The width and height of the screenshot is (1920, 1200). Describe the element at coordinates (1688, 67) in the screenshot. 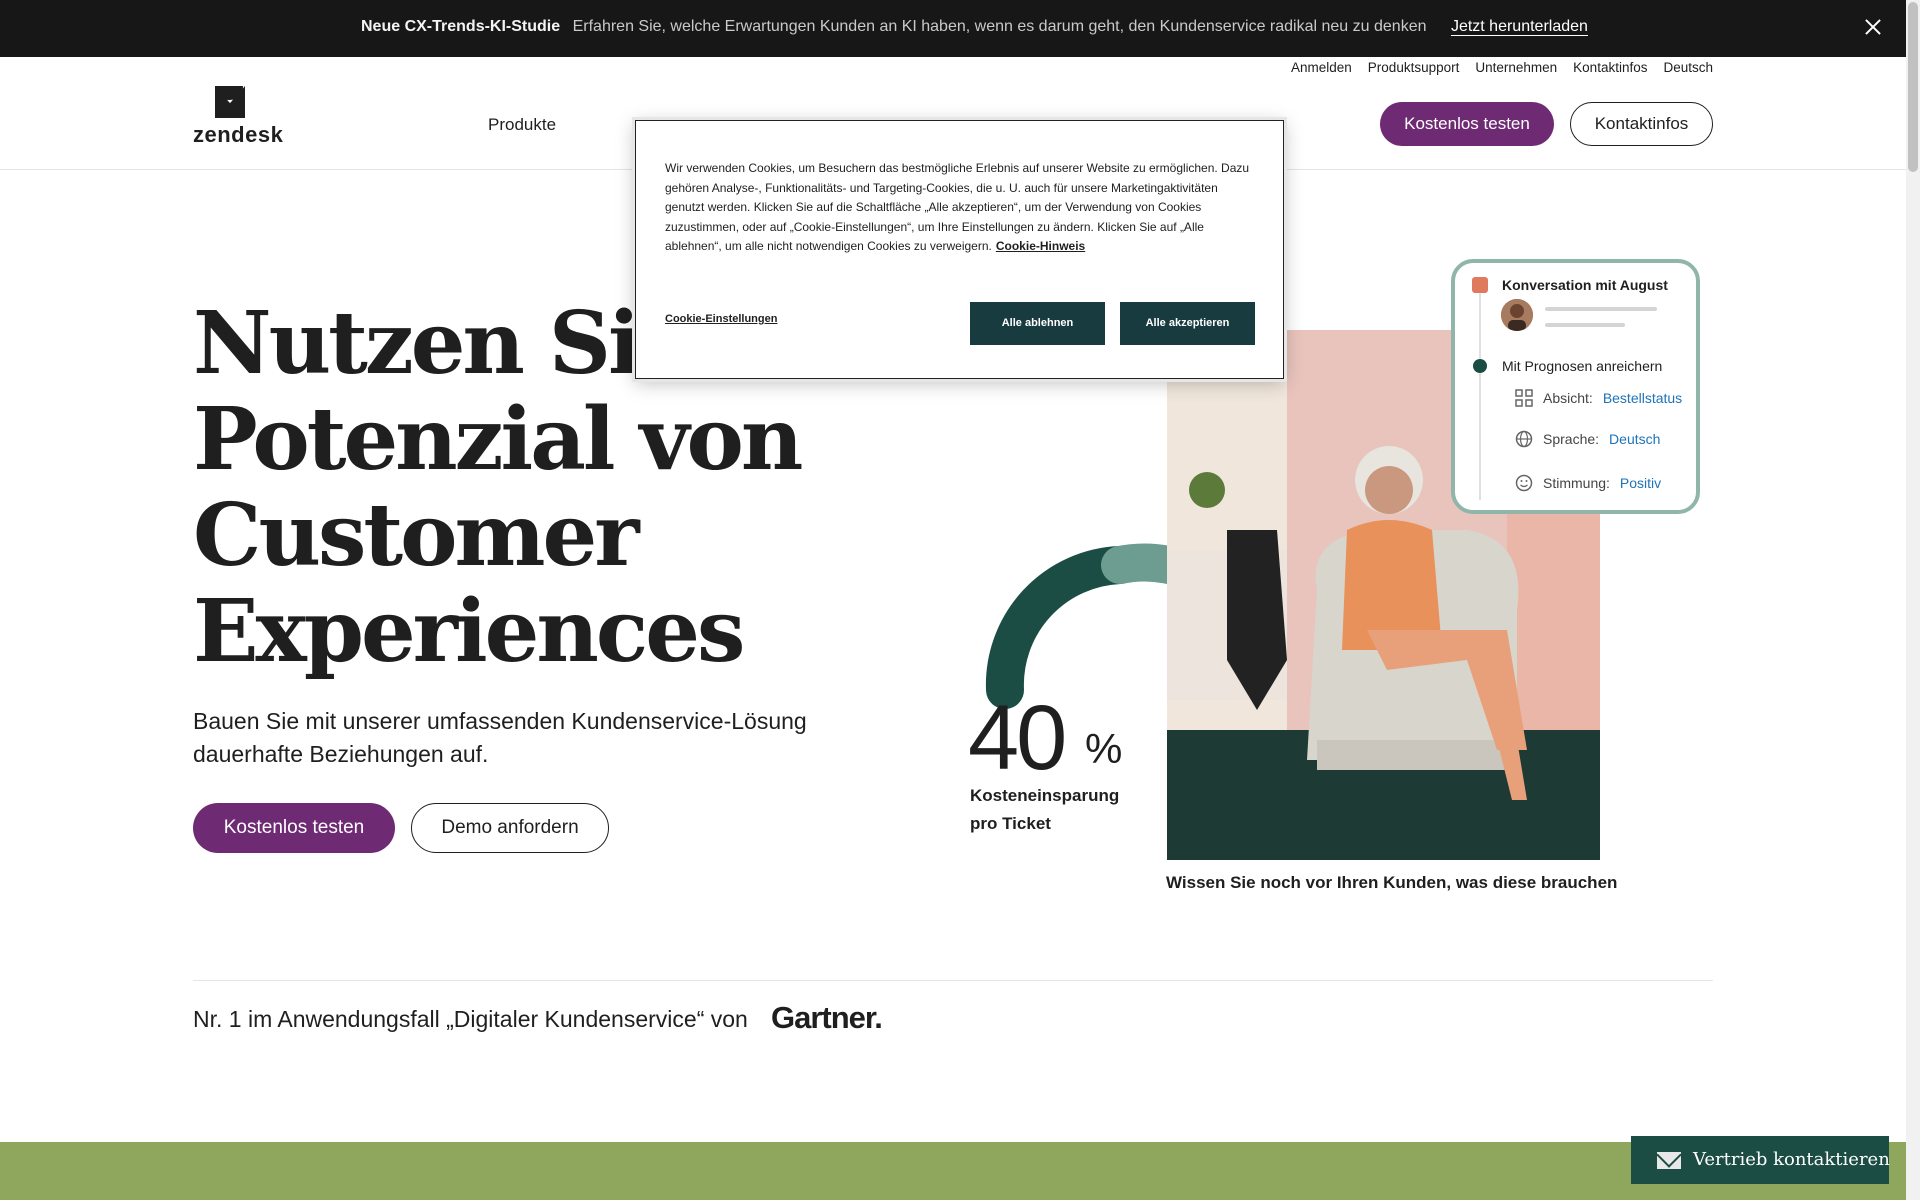

I see `utility-language: Deutsch` at that location.